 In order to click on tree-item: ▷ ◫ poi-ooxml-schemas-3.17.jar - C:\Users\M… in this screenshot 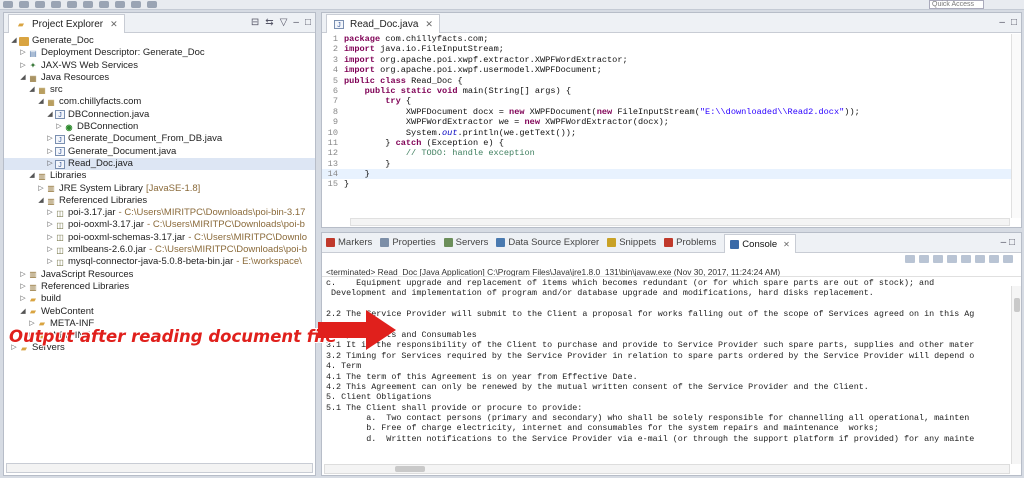, I will do `click(159, 238)`.